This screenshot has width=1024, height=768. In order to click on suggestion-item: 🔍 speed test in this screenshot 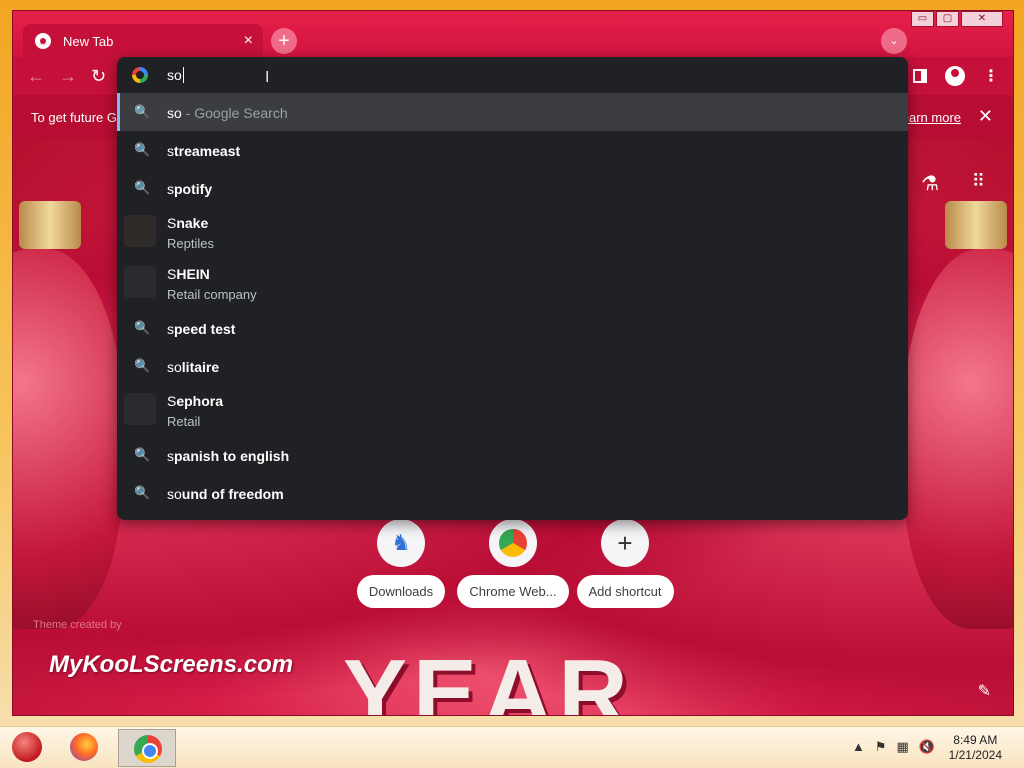, I will do `click(512, 328)`.